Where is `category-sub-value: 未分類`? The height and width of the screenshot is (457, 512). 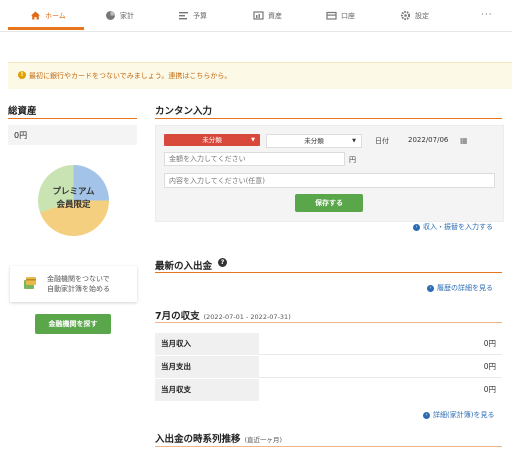
category-sub-value: 未分類 is located at coordinates (314, 141).